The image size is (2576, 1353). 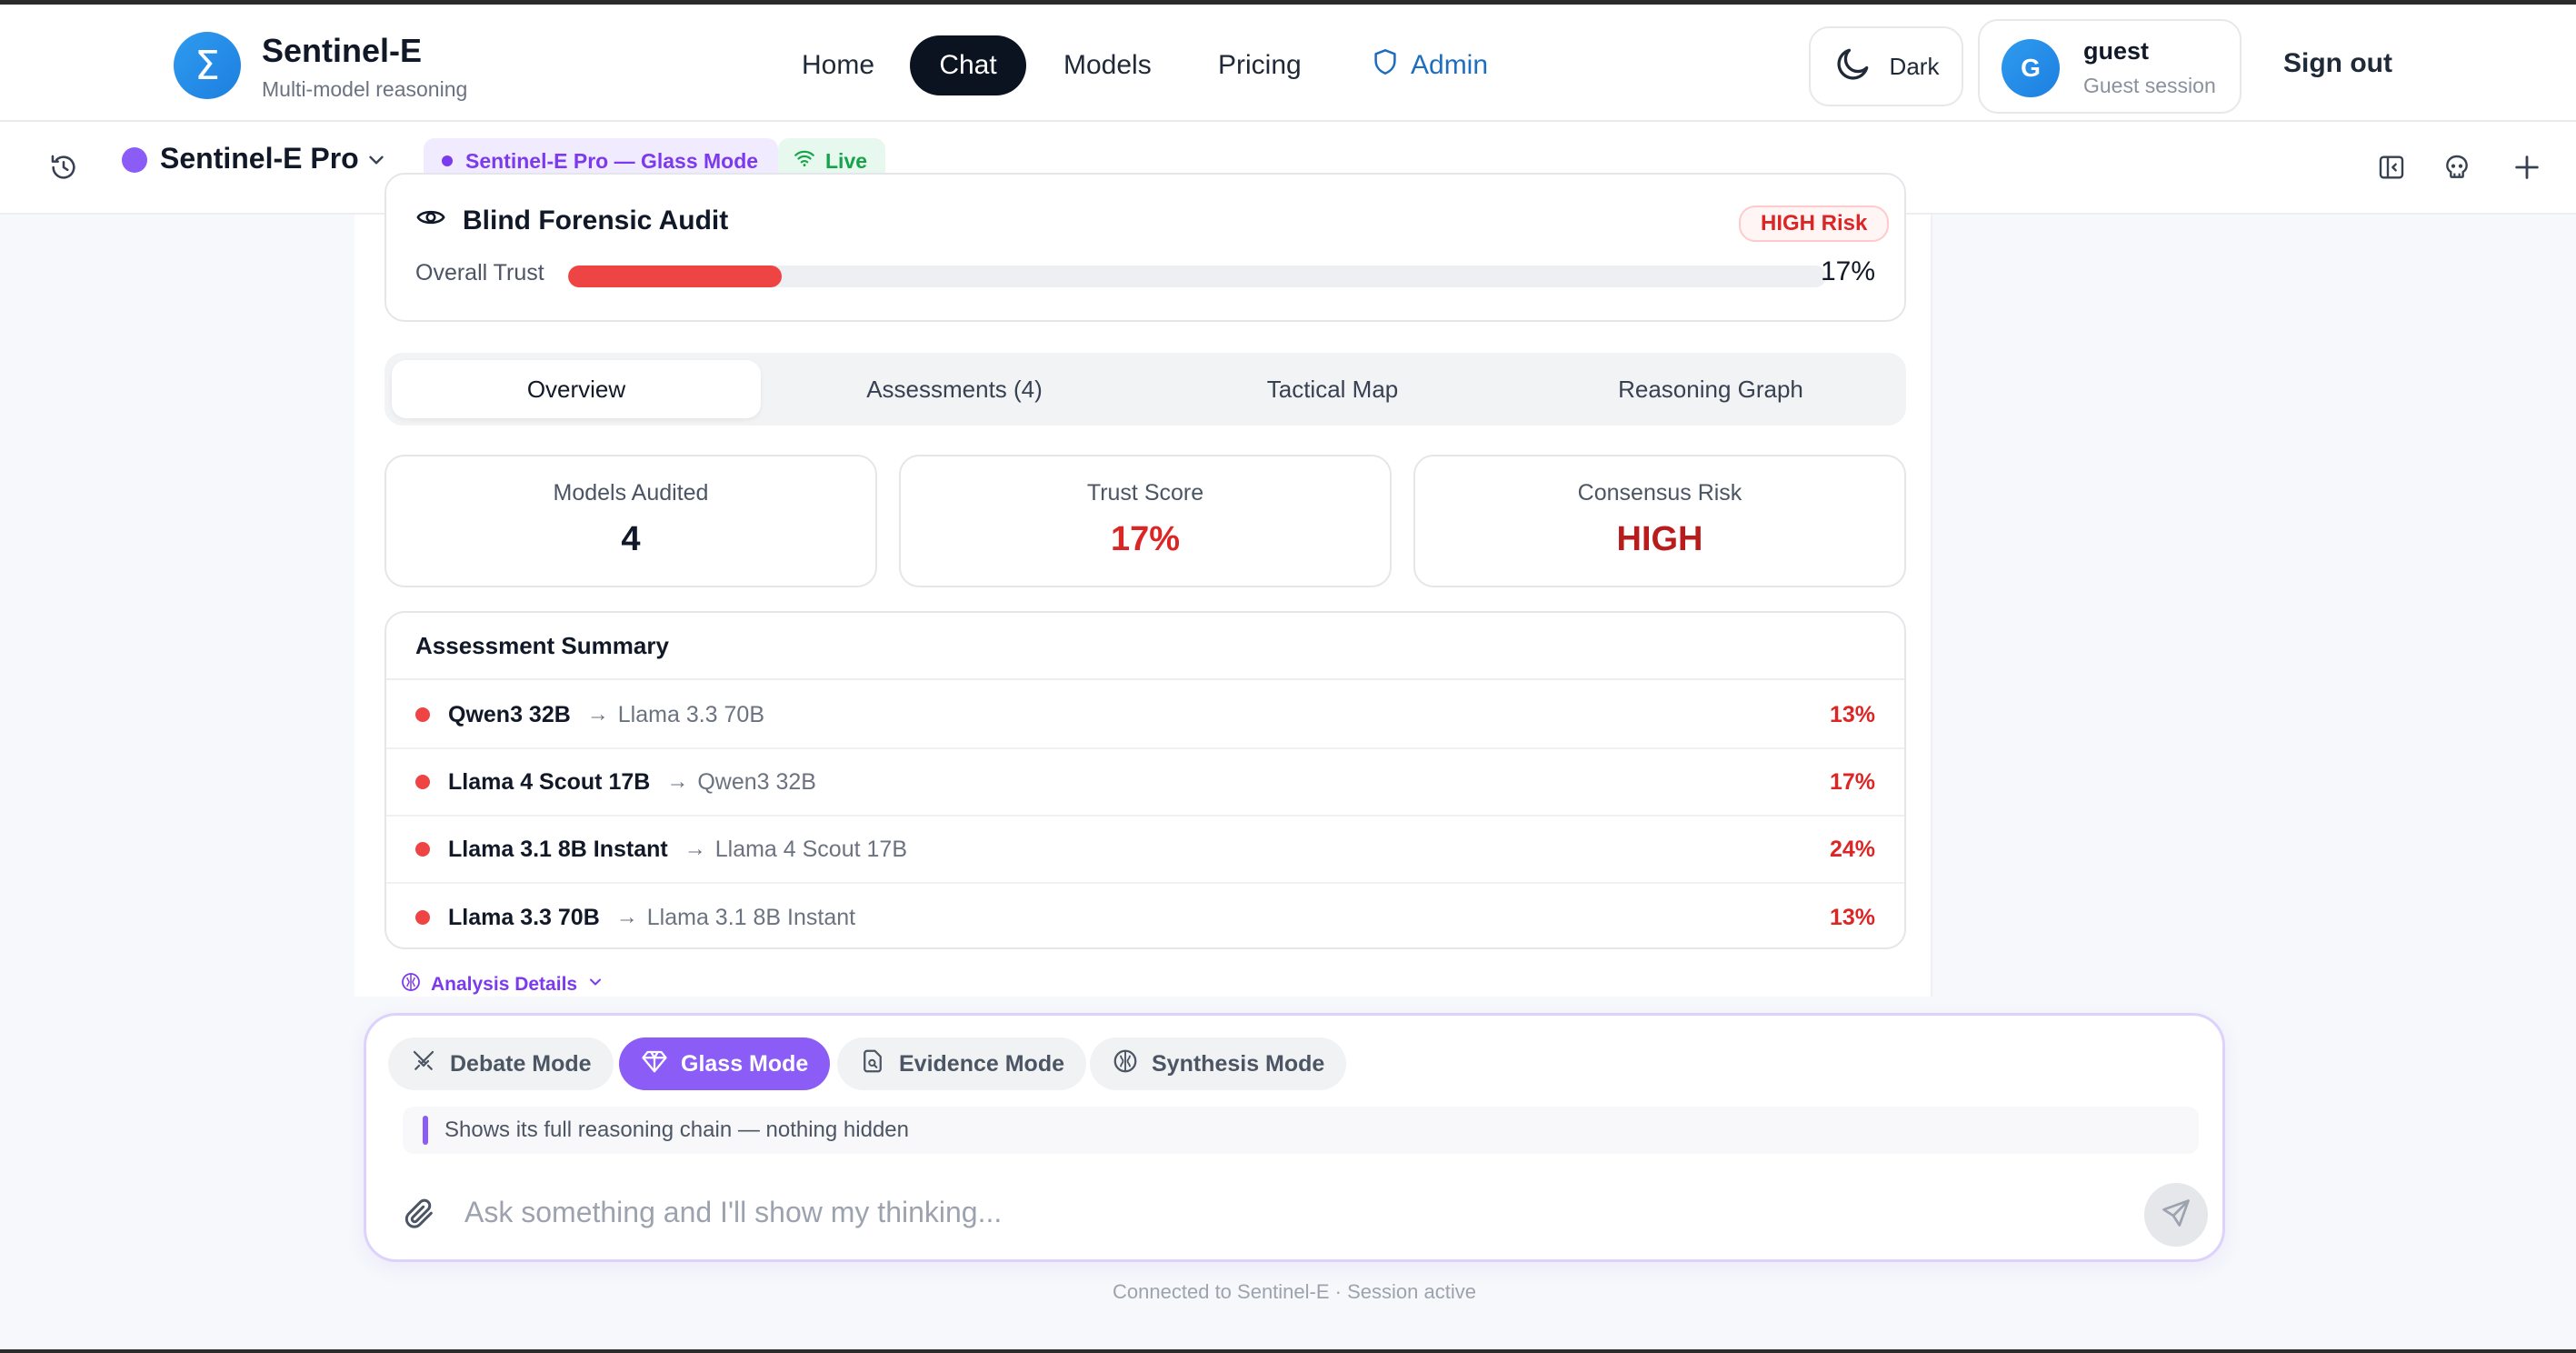 What do you see at coordinates (846, 161) in the screenshot?
I see `live-status-label: Live` at bounding box center [846, 161].